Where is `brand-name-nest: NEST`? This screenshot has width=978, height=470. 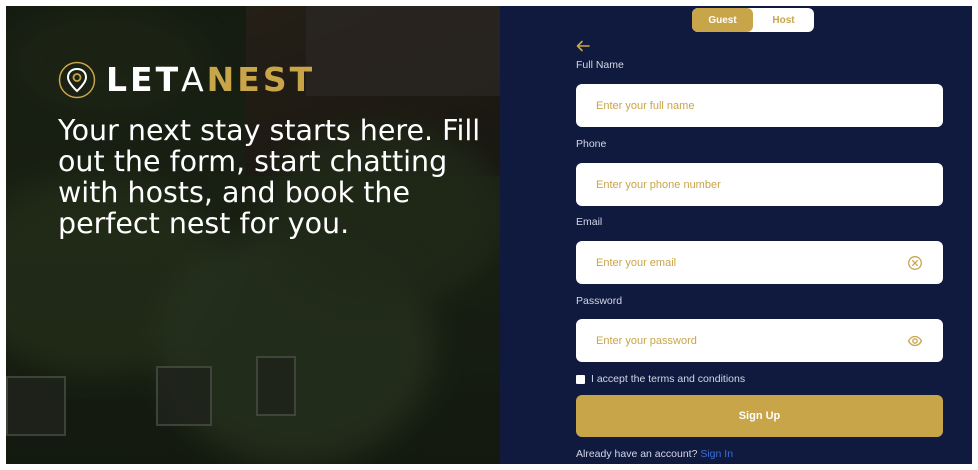
brand-name-nest: NEST is located at coordinates (261, 79).